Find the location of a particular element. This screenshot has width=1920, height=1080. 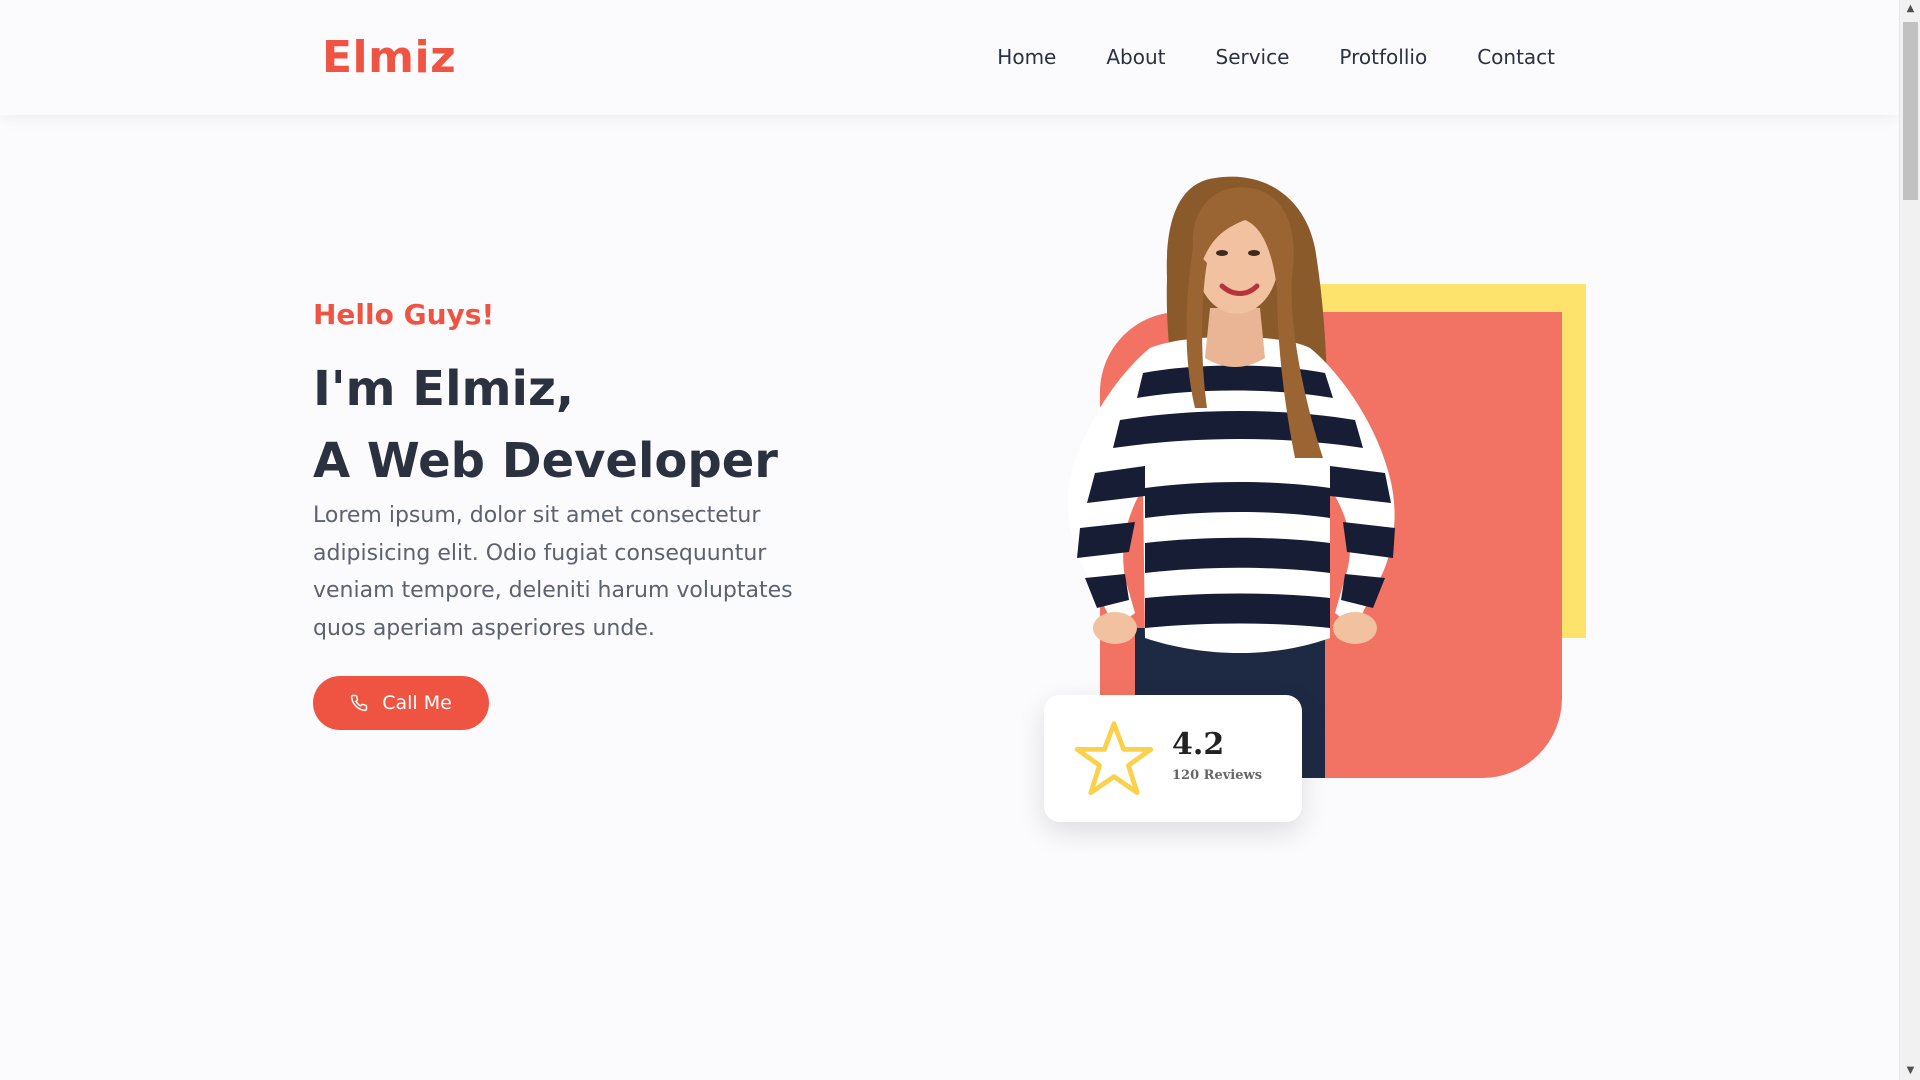

rating-value: 4.2 is located at coordinates (1198, 744).